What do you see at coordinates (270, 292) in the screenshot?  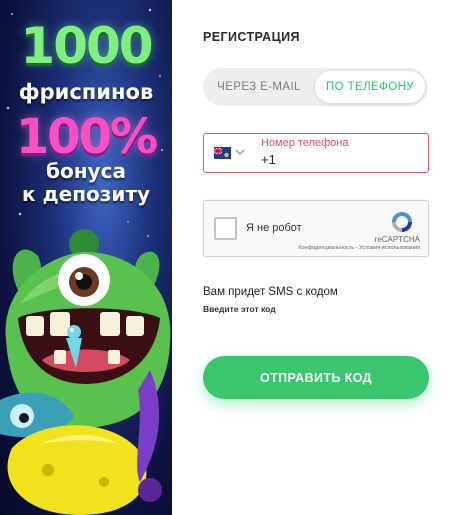 I see `sms-info-text: Вам придет SMS с кодом` at bounding box center [270, 292].